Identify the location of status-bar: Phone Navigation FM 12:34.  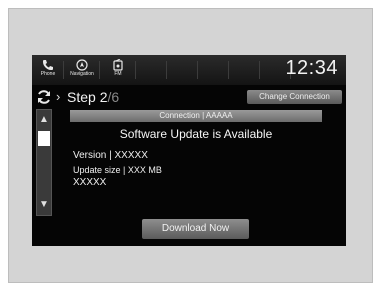
(189, 70).